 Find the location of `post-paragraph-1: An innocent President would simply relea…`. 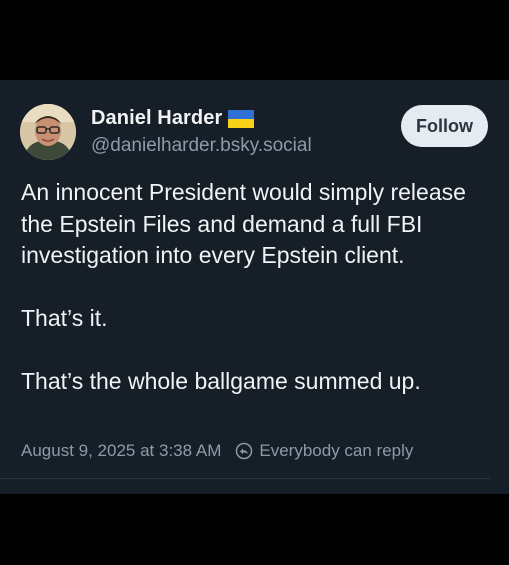

post-paragraph-1: An innocent President would simply relea… is located at coordinates (243, 223).